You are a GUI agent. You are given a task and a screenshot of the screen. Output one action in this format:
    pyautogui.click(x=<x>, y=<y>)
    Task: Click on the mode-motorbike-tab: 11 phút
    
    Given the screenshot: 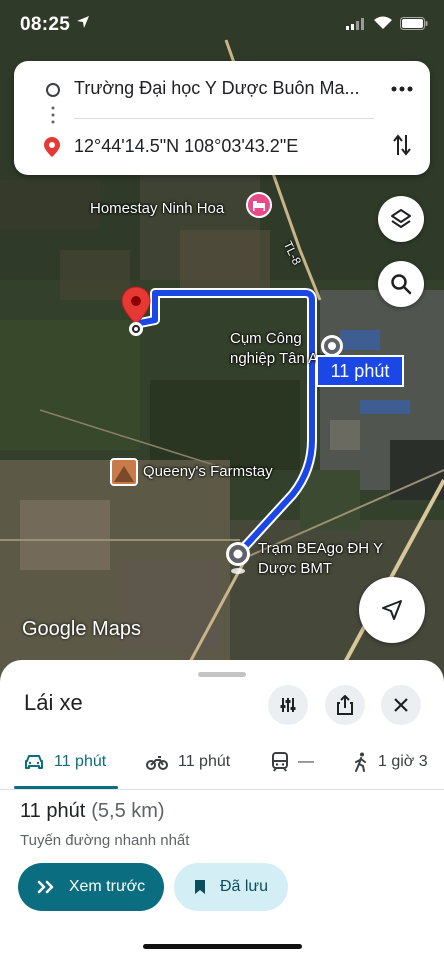 What is the action you would take?
    pyautogui.click(x=188, y=762)
    